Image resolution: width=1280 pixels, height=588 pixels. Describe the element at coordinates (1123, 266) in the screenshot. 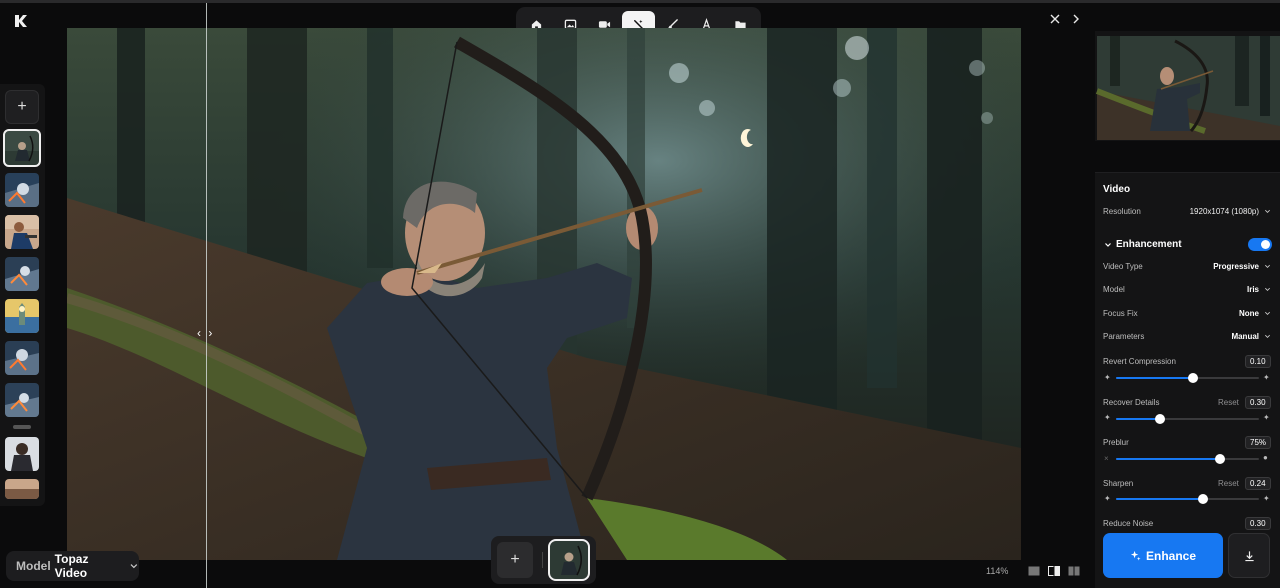

I see `video-type-label: Video Type` at that location.